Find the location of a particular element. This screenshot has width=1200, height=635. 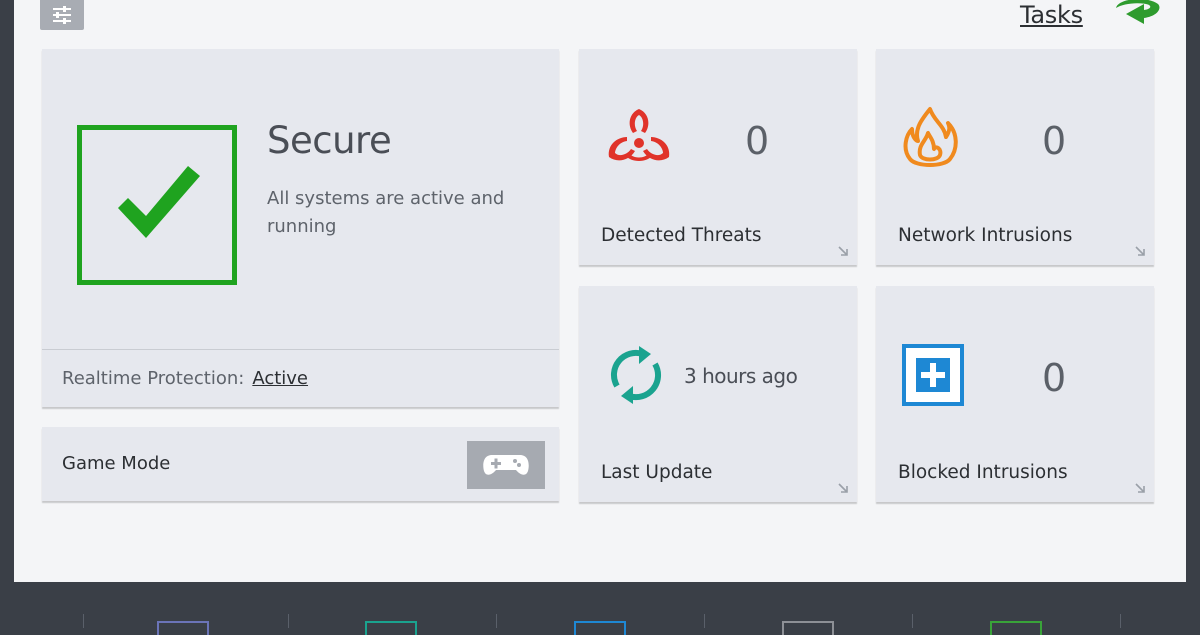

last-update-value: 3 hours ago is located at coordinates (741, 376).